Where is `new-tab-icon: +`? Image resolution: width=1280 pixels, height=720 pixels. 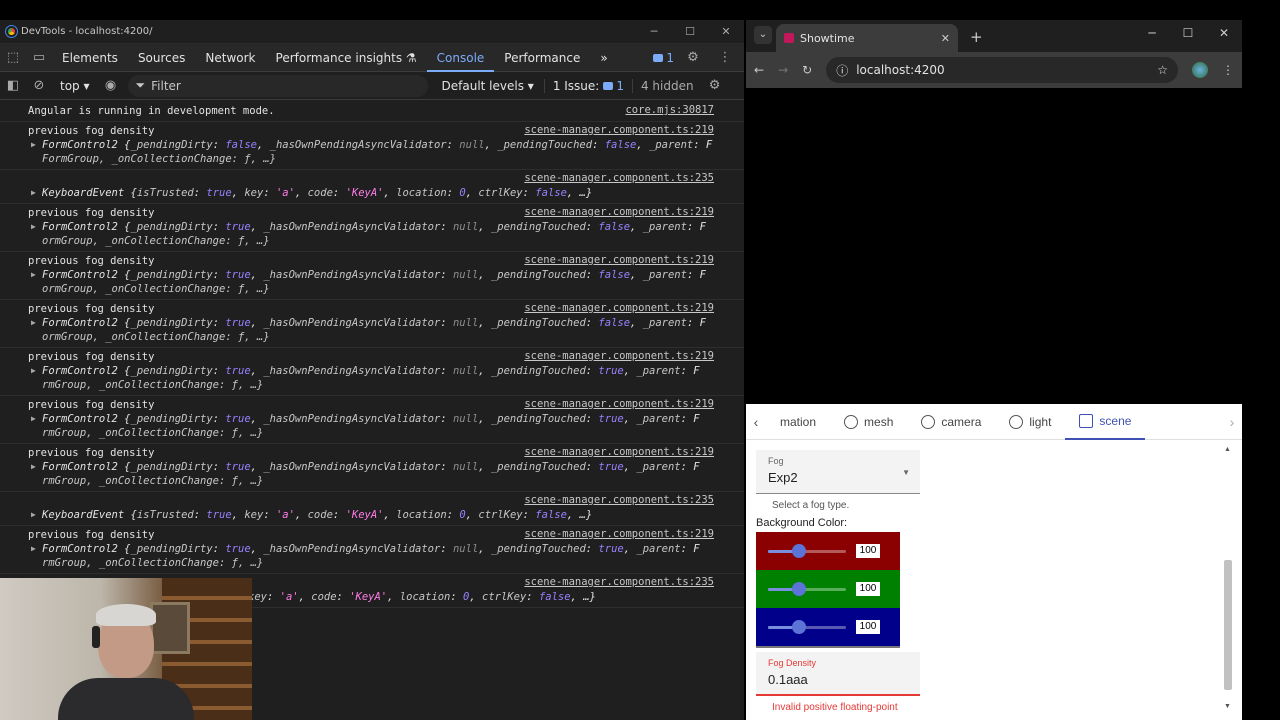 new-tab-icon: + is located at coordinates (976, 37).